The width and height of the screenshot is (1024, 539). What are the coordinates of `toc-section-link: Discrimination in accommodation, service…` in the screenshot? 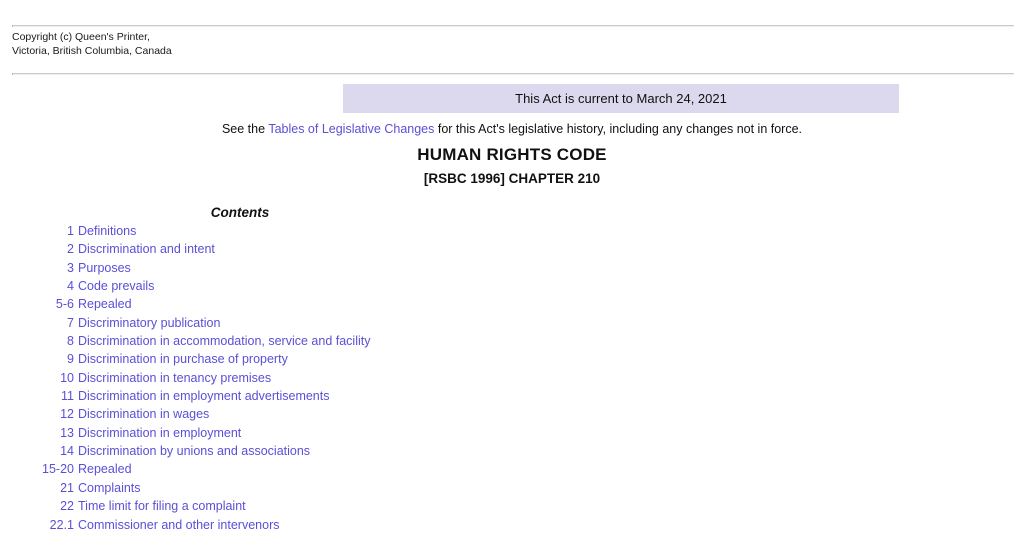 It's located at (224, 341).